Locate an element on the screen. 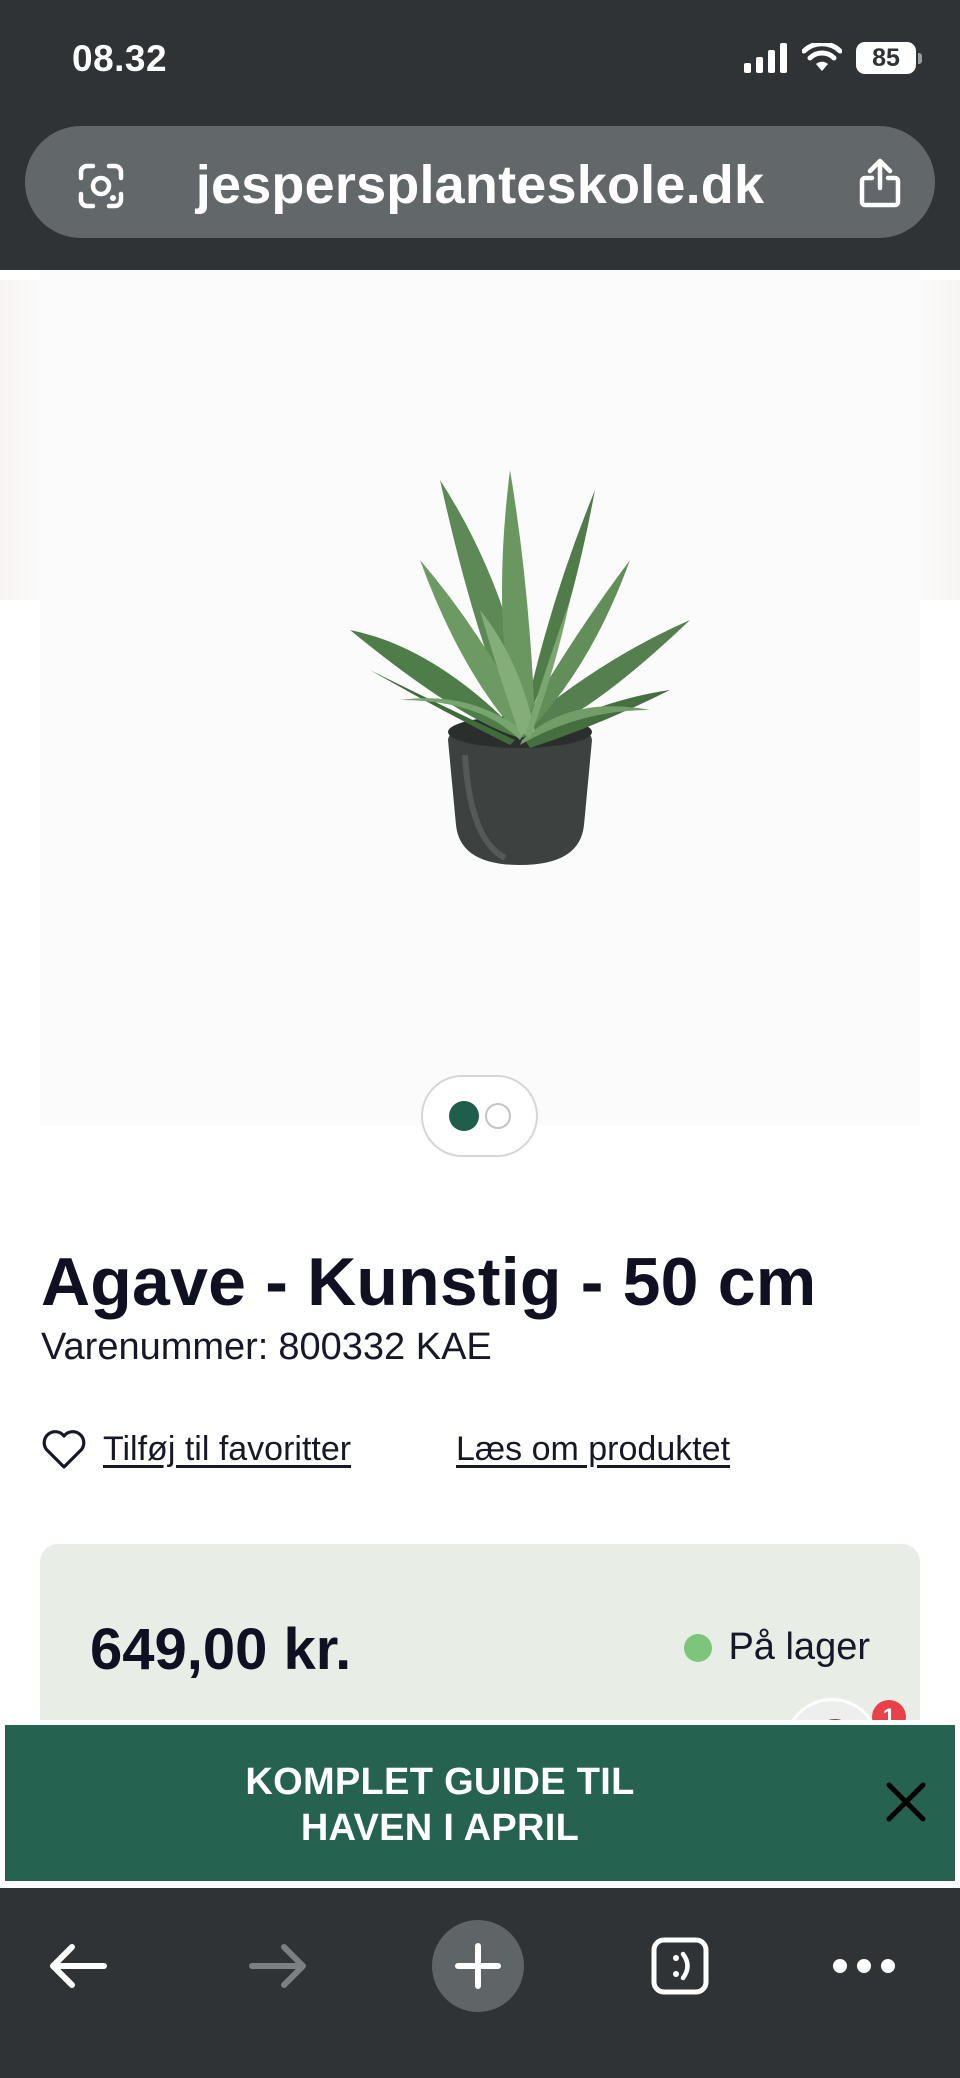 The width and height of the screenshot is (960, 2078). share-icon is located at coordinates (880, 183).